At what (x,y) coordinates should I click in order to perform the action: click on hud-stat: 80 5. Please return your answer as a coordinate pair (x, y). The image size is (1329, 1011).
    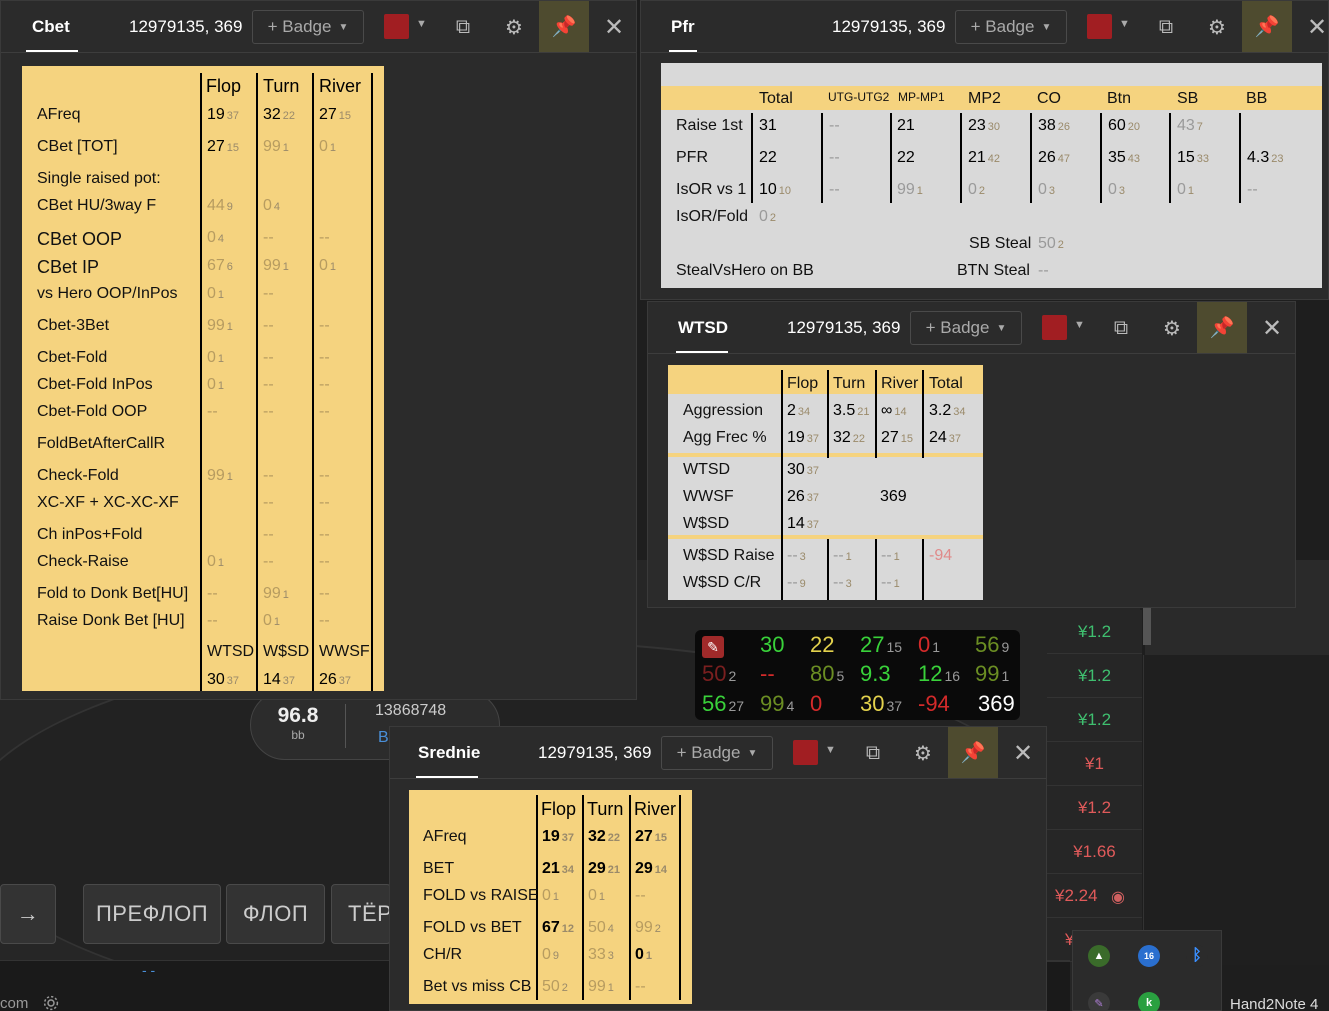
    Looking at the image, I should click on (827, 674).